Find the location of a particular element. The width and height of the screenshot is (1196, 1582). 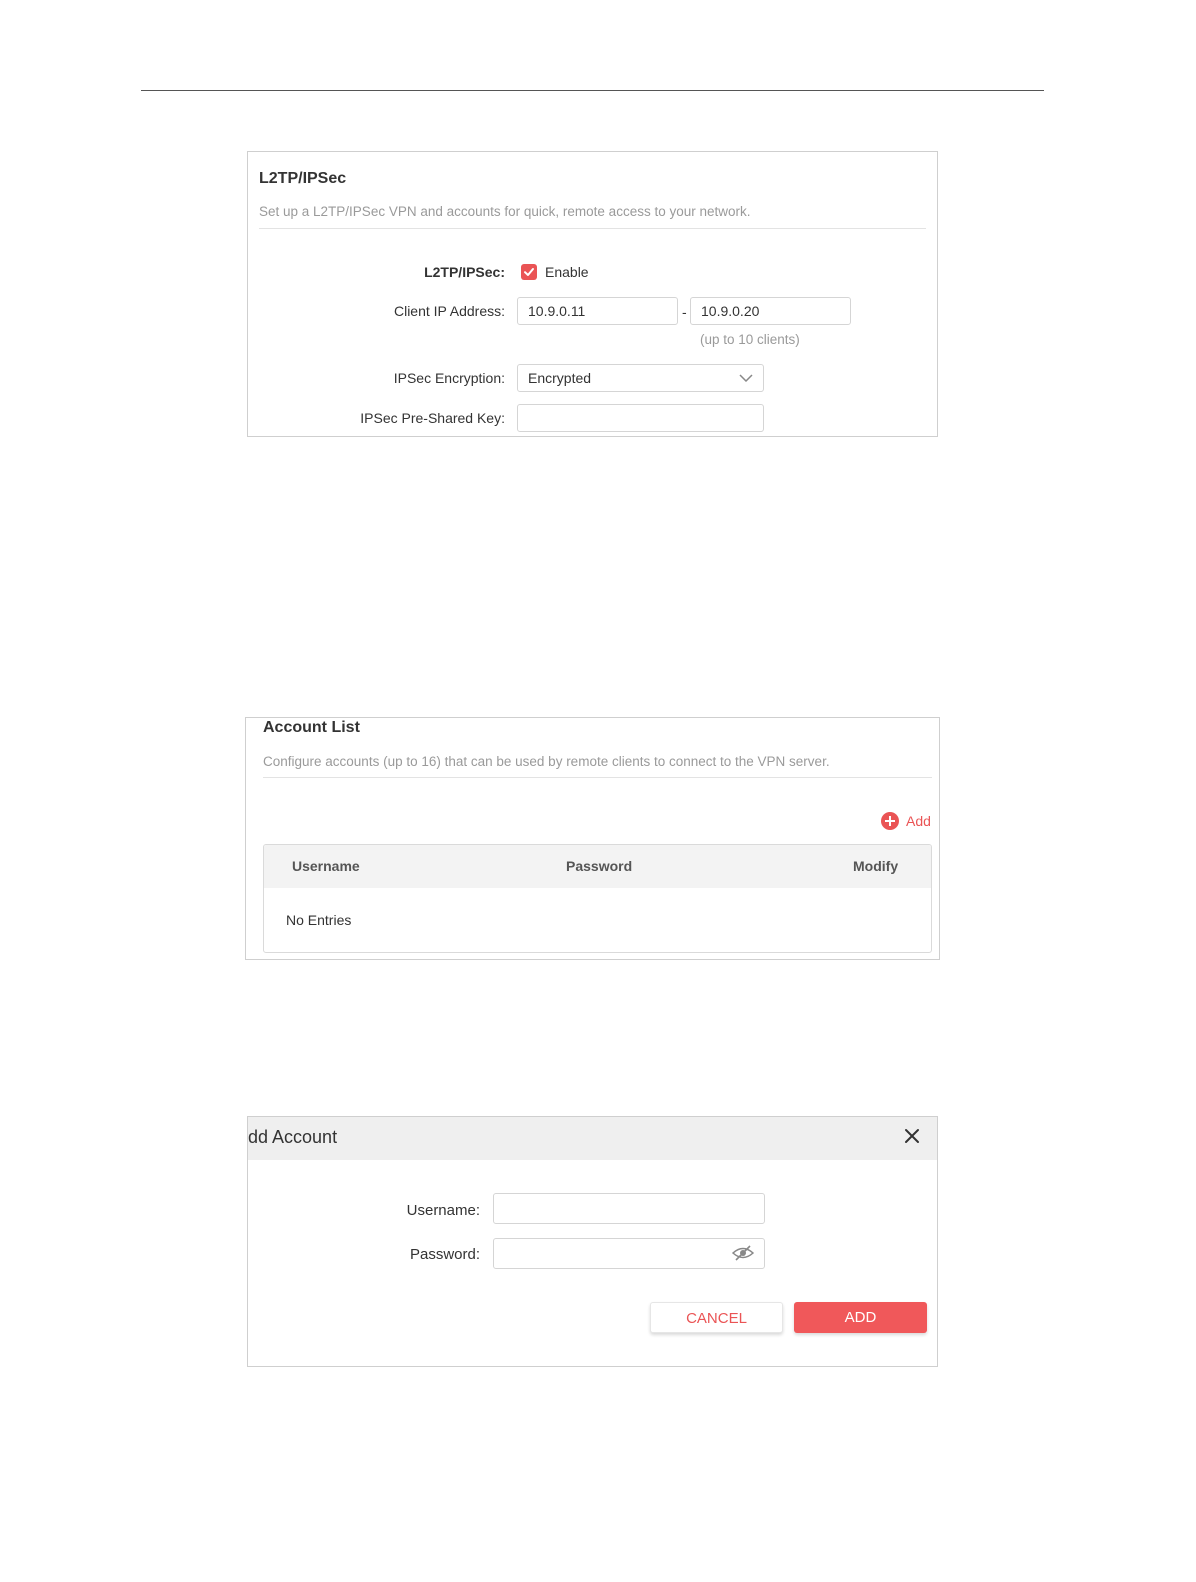

client-ip-note: (up to 10 clients) is located at coordinates (750, 339).